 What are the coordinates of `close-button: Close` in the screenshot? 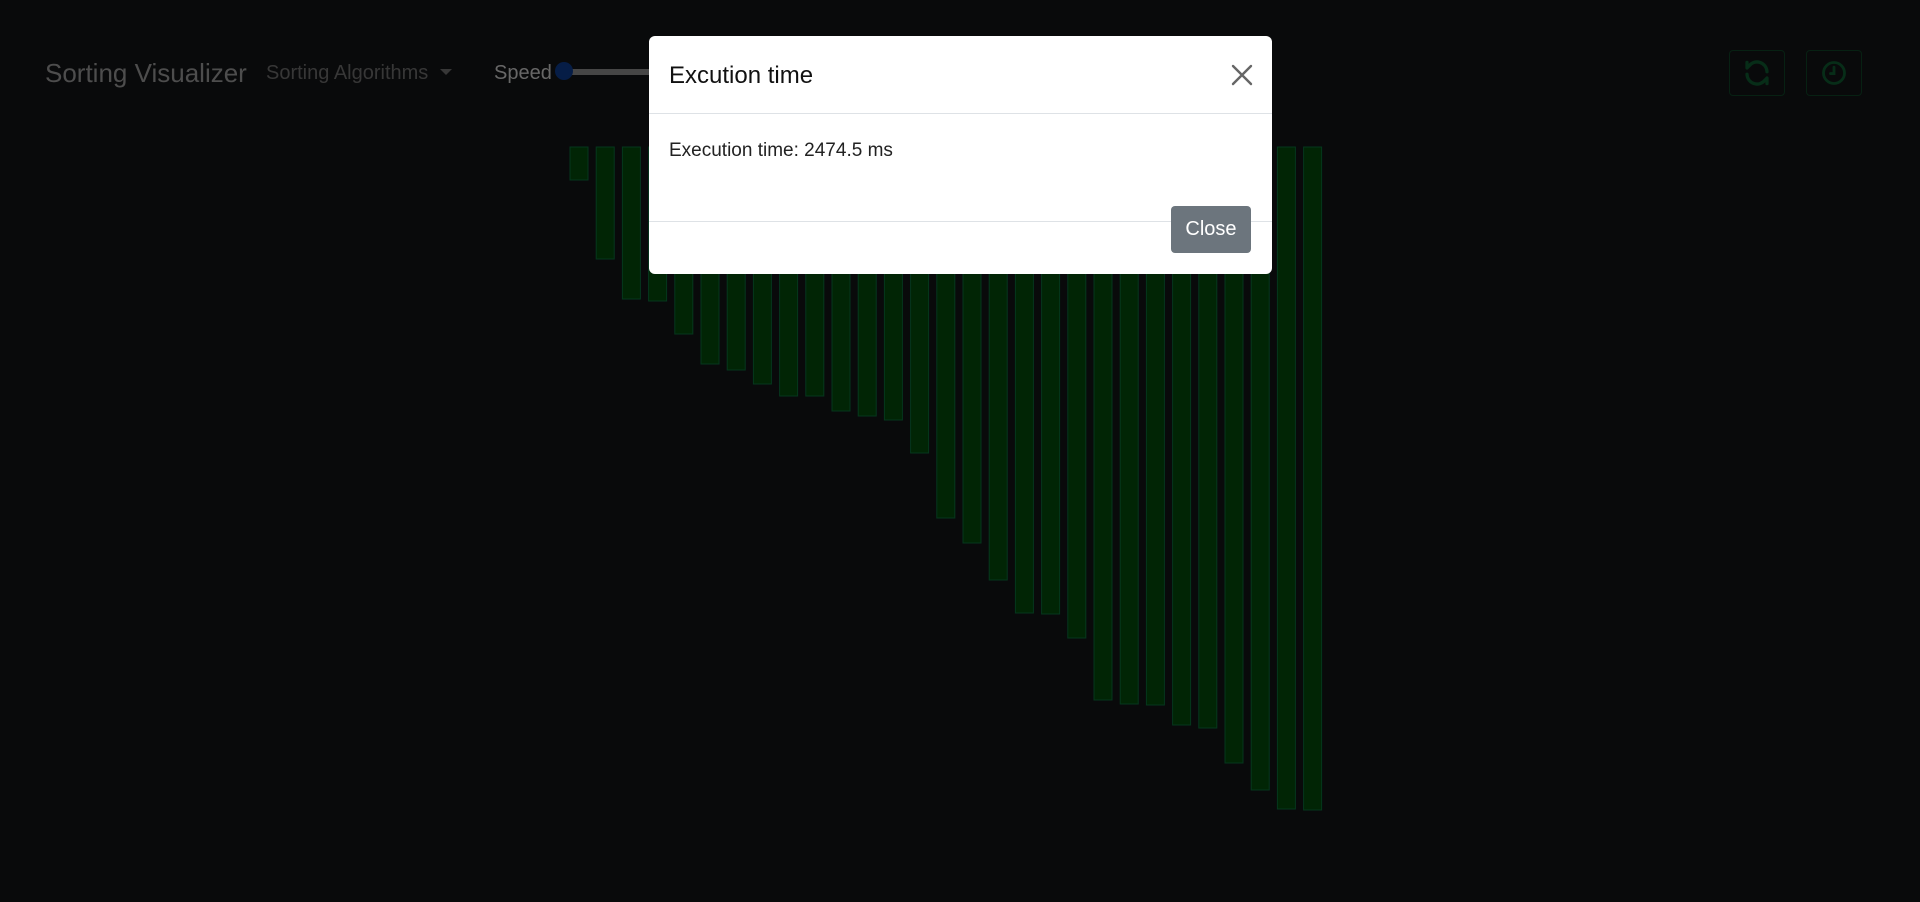 It's located at (1211, 229).